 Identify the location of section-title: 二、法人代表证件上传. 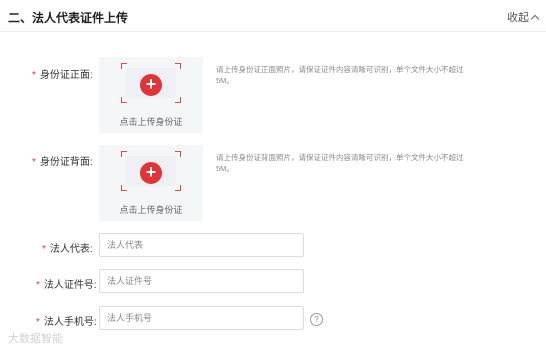
(68, 18).